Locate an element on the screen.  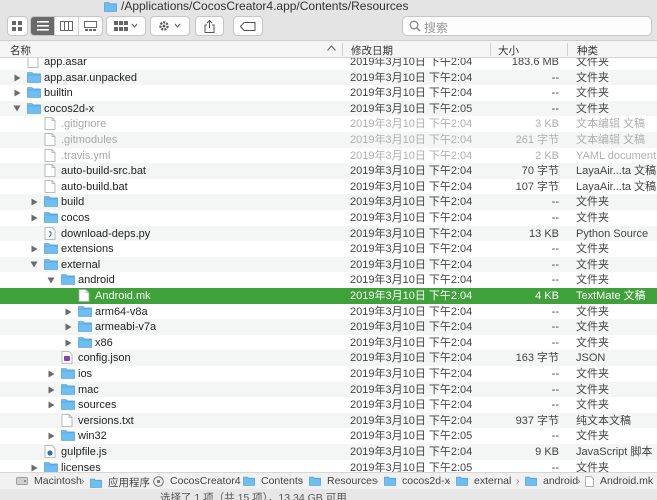
file-name: config.json is located at coordinates (104, 358).